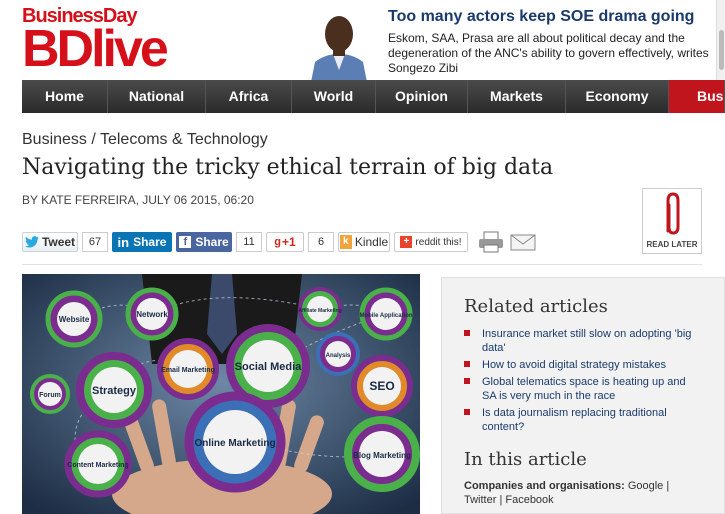 The width and height of the screenshot is (725, 514). I want to click on byline: BY KATE FERREIRA, JULY 06 2015, 06:20, so click(138, 200).